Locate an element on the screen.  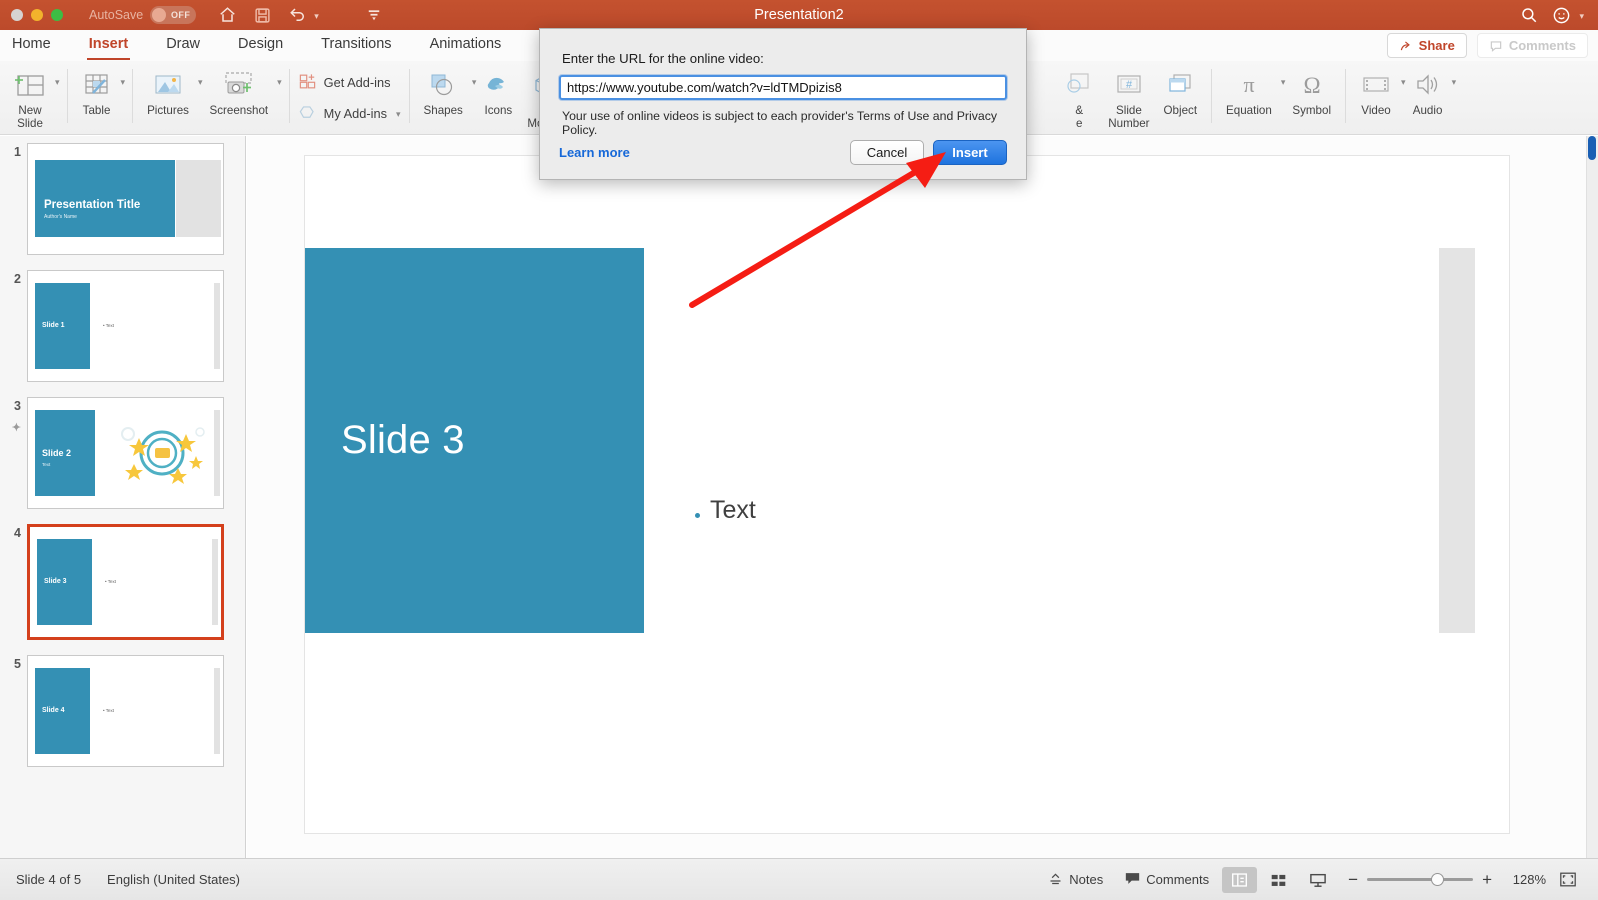
undo-chevron-down-icon: ▾ is located at coordinates (316, 16).